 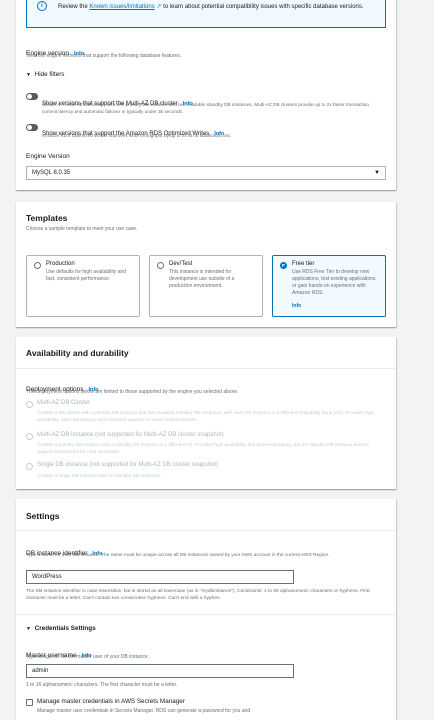 What do you see at coordinates (296, 306) in the screenshot?
I see `free-tier-info-link: Info` at bounding box center [296, 306].